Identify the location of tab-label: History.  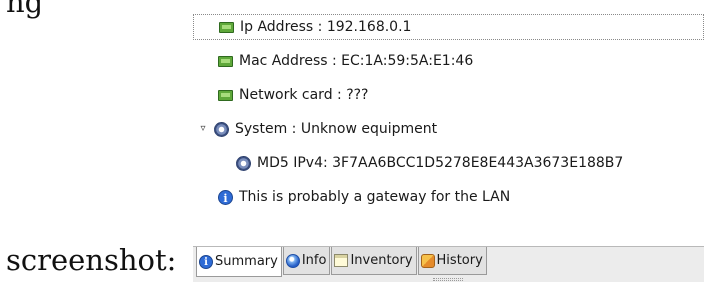
(459, 260).